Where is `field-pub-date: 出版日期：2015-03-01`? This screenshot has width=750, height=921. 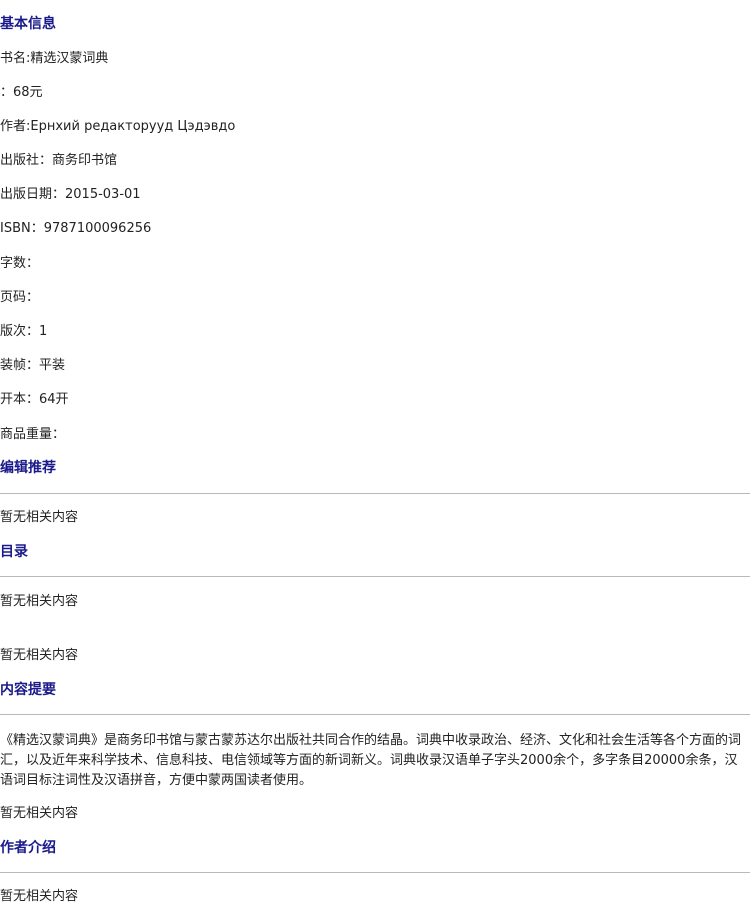 field-pub-date: 出版日期：2015-03-01 is located at coordinates (70, 194).